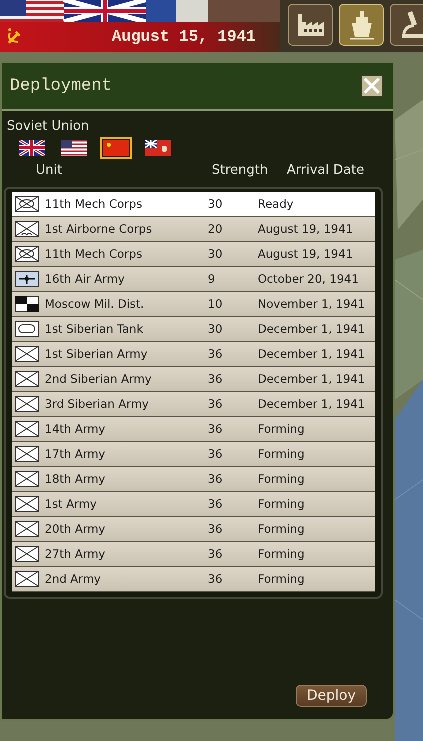  I want to click on hammer-sickle-icon, so click(14, 37).